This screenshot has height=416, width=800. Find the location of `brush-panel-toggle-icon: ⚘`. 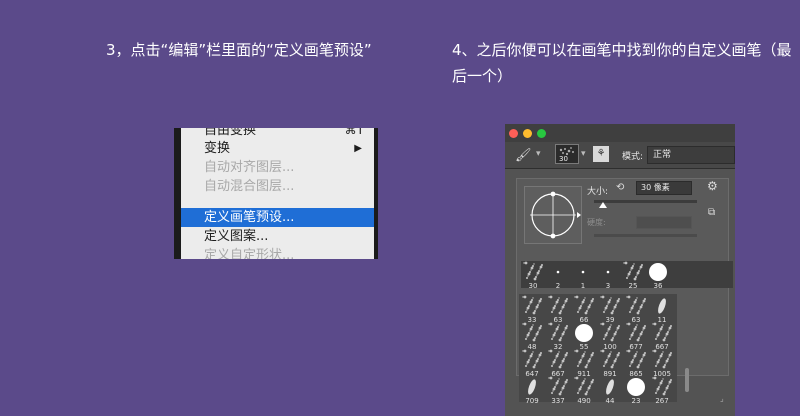

brush-panel-toggle-icon: ⚘ is located at coordinates (601, 154).